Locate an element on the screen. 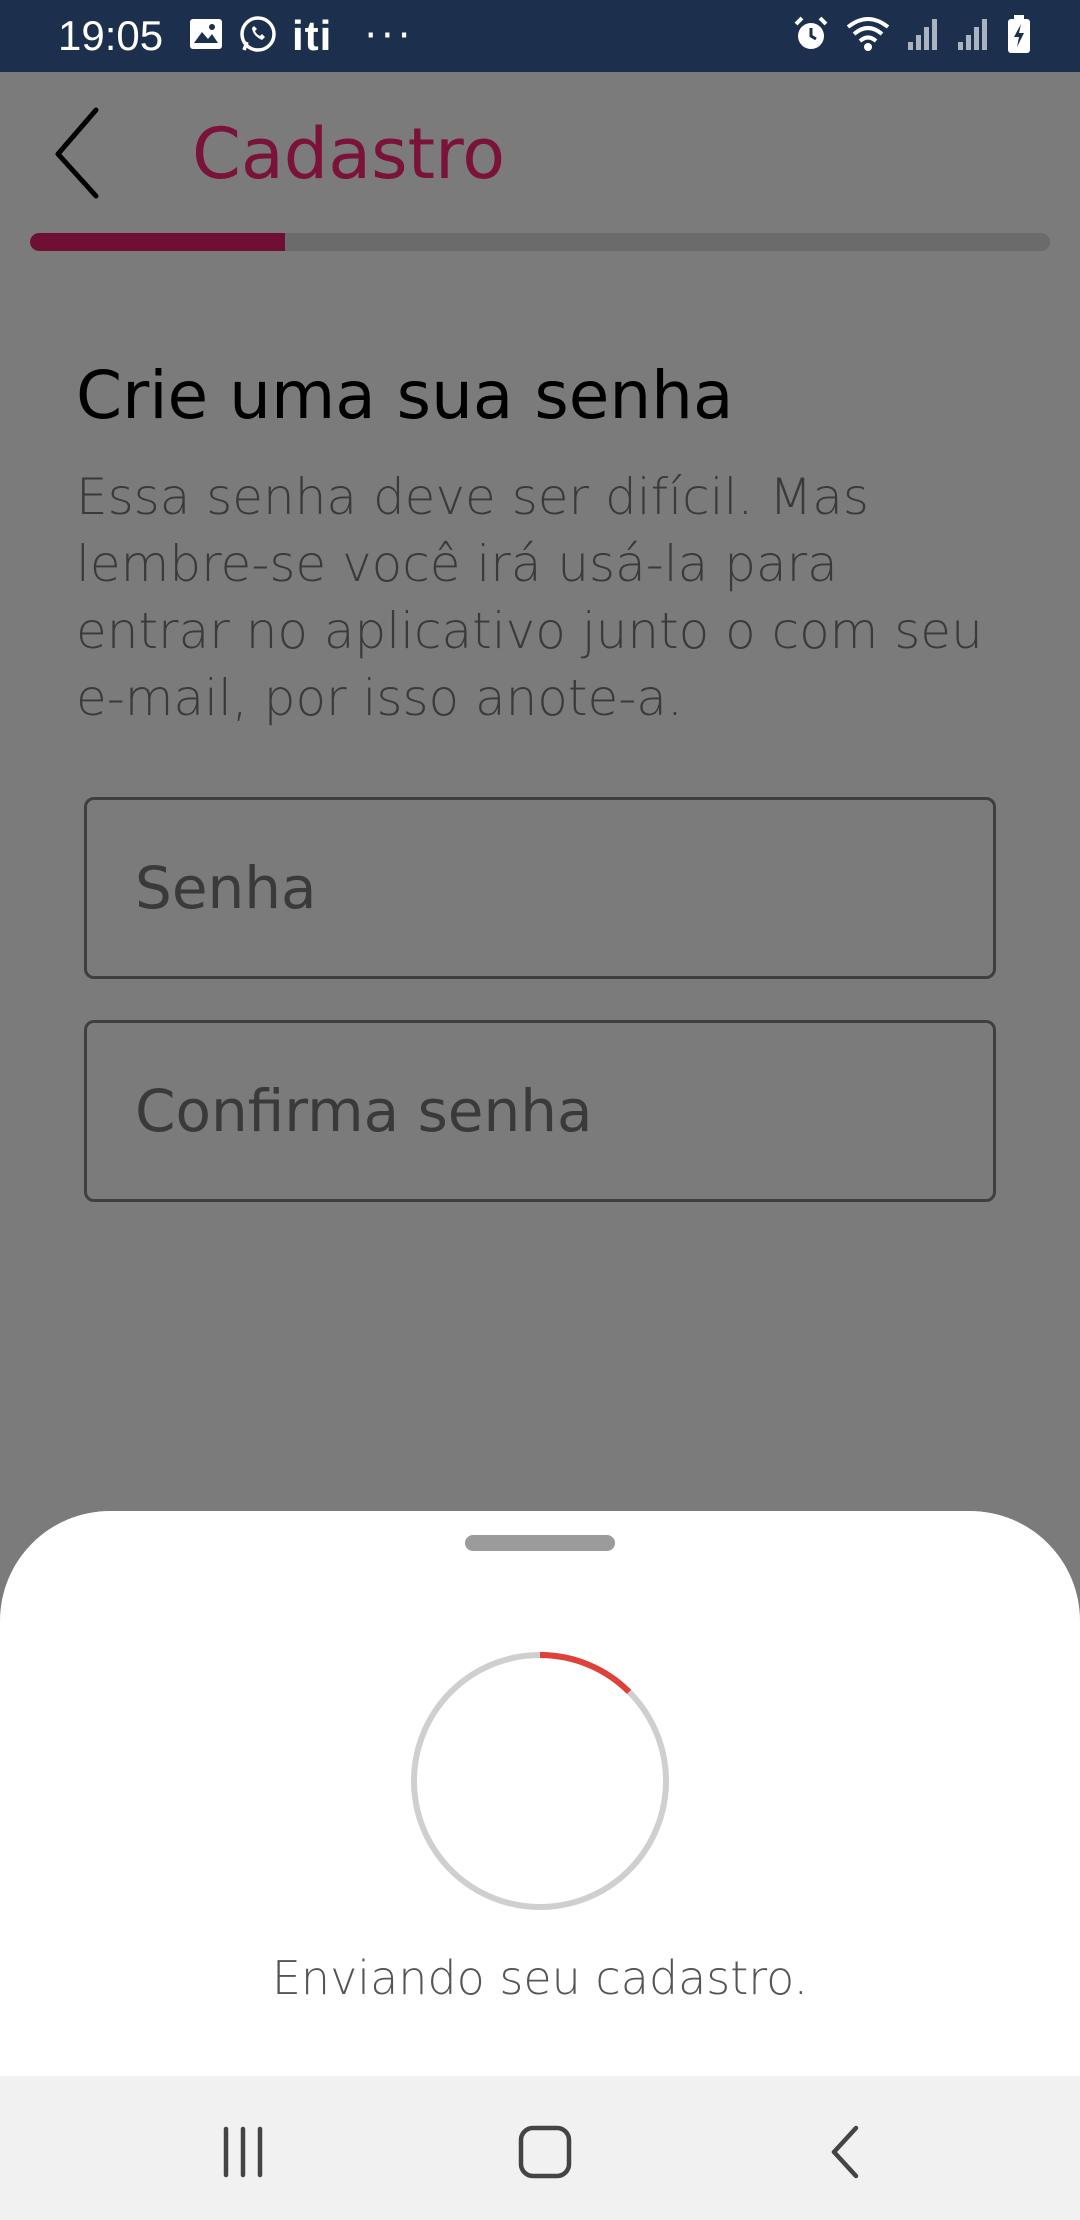  system-icons is located at coordinates (912, 36).